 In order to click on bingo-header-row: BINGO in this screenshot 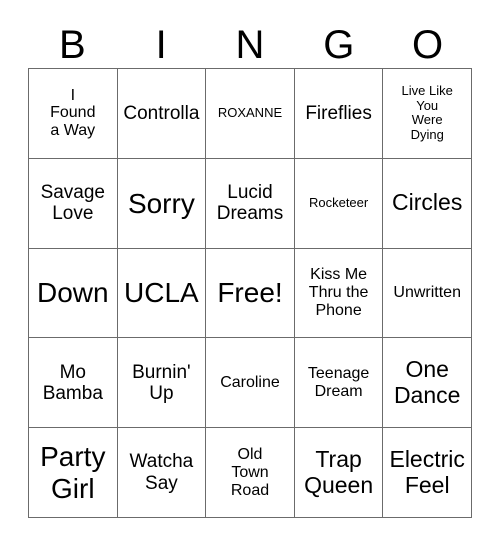, I will do `click(250, 45)`.